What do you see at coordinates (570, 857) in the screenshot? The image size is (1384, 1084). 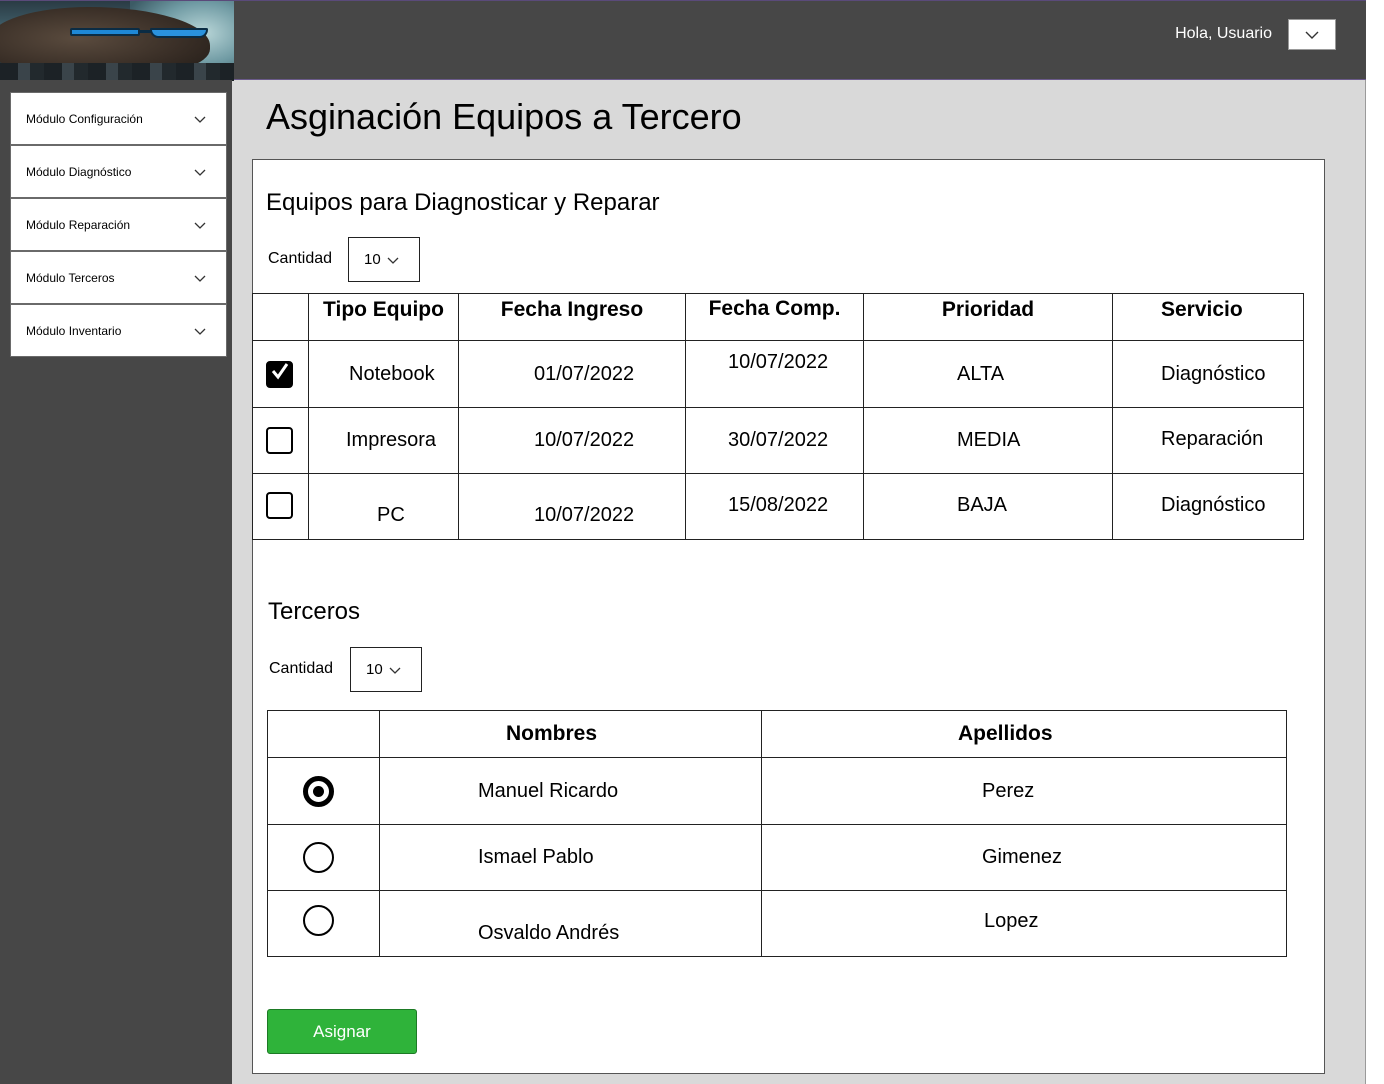 I see `cell-nombres: Ismael Pablo` at bounding box center [570, 857].